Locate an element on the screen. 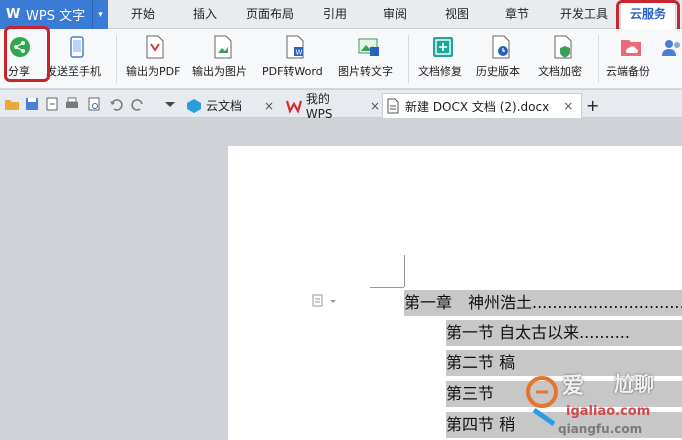  users-icon is located at coordinates (671, 47).